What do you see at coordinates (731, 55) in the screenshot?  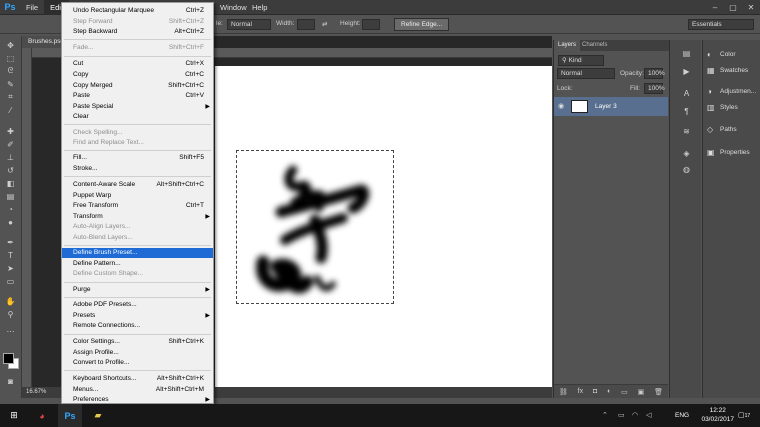 I see `panel-color: ◐ Color` at bounding box center [731, 55].